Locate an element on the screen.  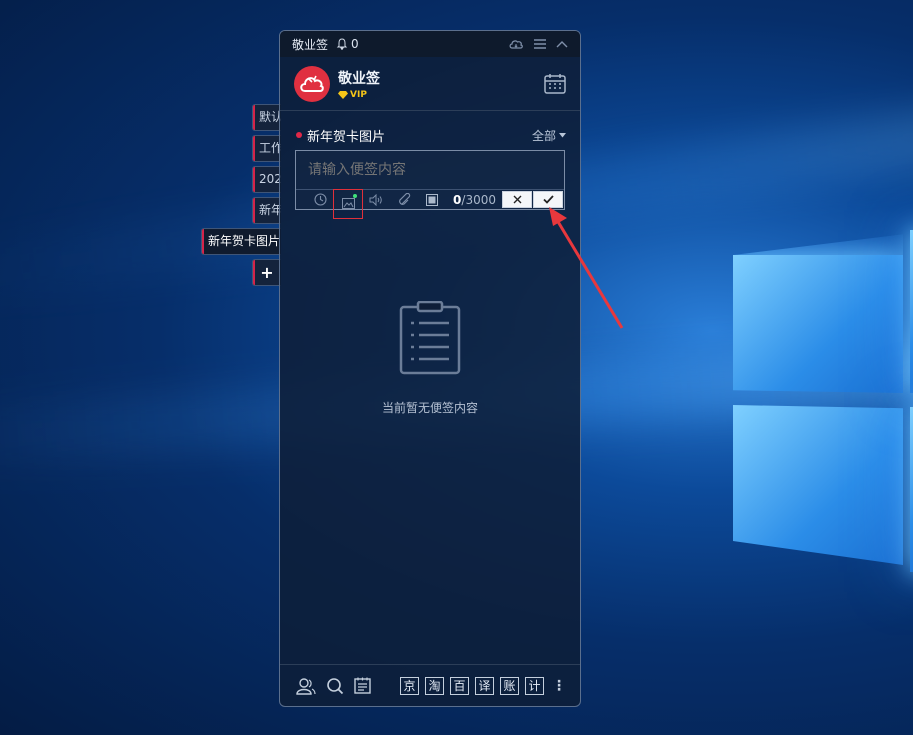
close-icon is located at coordinates (517, 199).